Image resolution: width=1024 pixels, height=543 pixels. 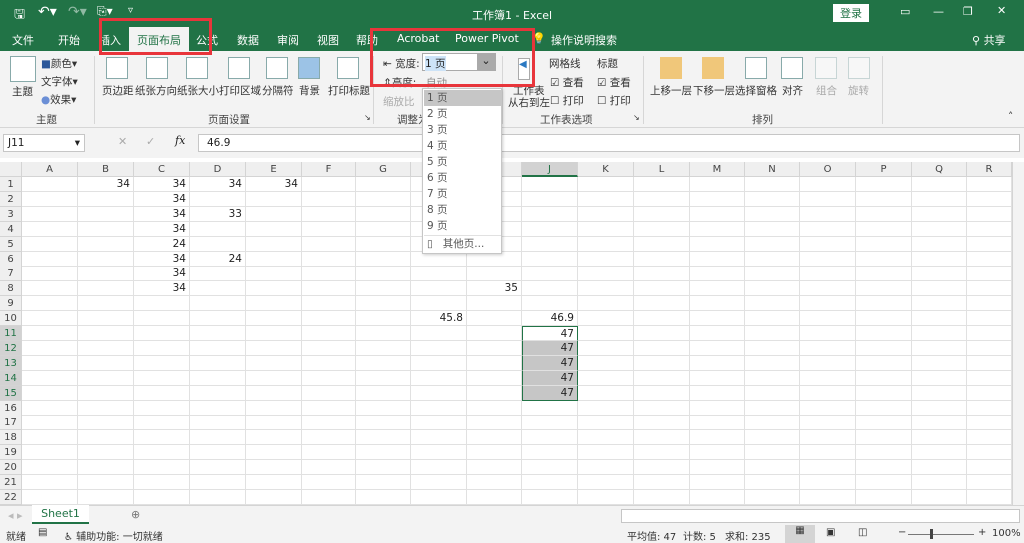 What do you see at coordinates (383, 468) in the screenshot?
I see `cell-G20` at bounding box center [383, 468].